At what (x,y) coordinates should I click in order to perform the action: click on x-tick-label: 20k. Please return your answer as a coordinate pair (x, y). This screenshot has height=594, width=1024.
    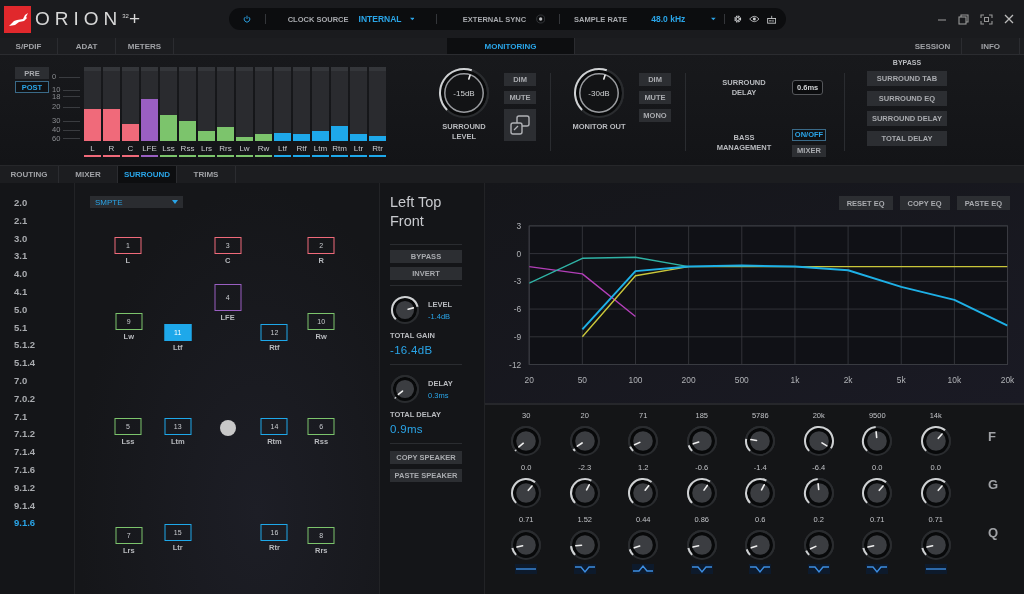
    Looking at the image, I should click on (1007, 380).